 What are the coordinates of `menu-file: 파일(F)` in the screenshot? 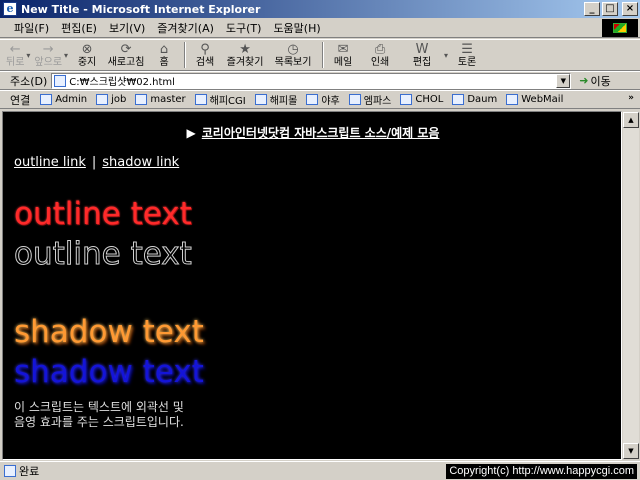 It's located at (31, 28).